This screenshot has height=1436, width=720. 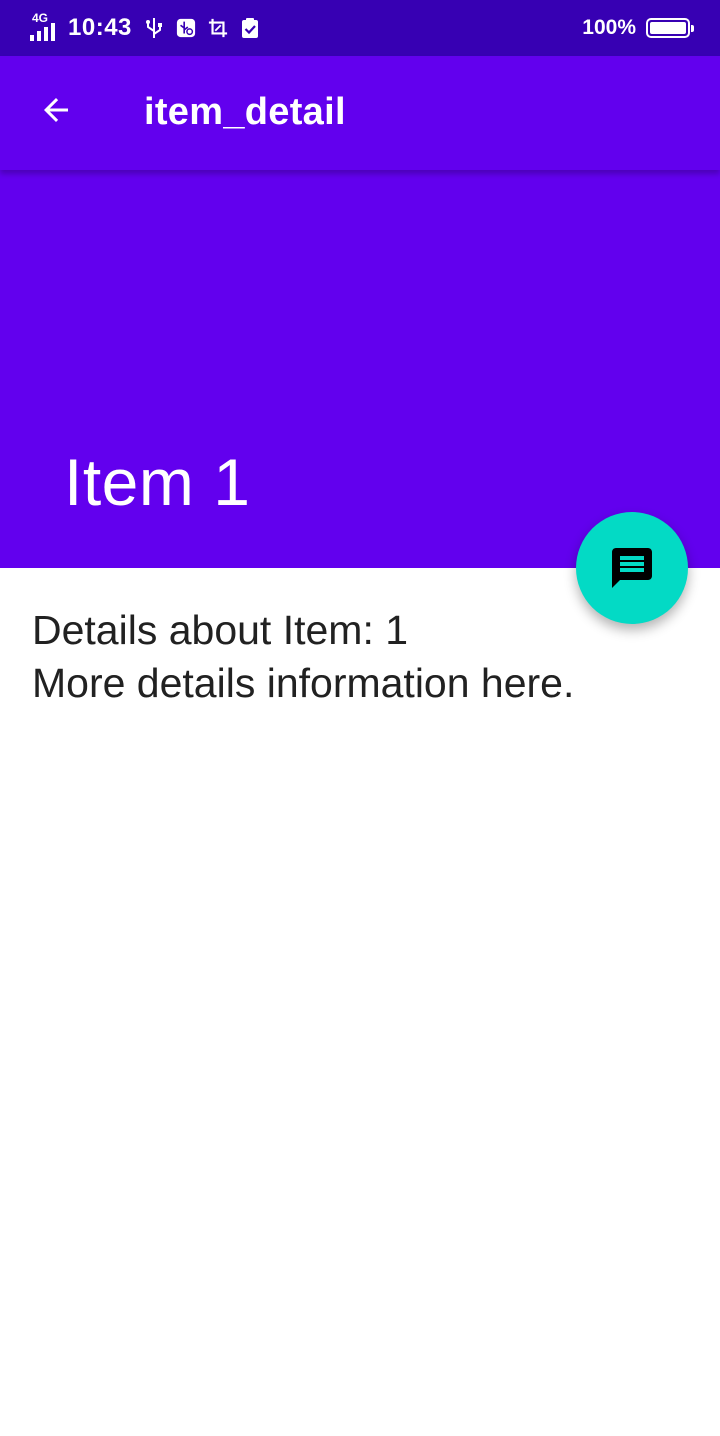 I want to click on battery-icon, so click(x=670, y=28).